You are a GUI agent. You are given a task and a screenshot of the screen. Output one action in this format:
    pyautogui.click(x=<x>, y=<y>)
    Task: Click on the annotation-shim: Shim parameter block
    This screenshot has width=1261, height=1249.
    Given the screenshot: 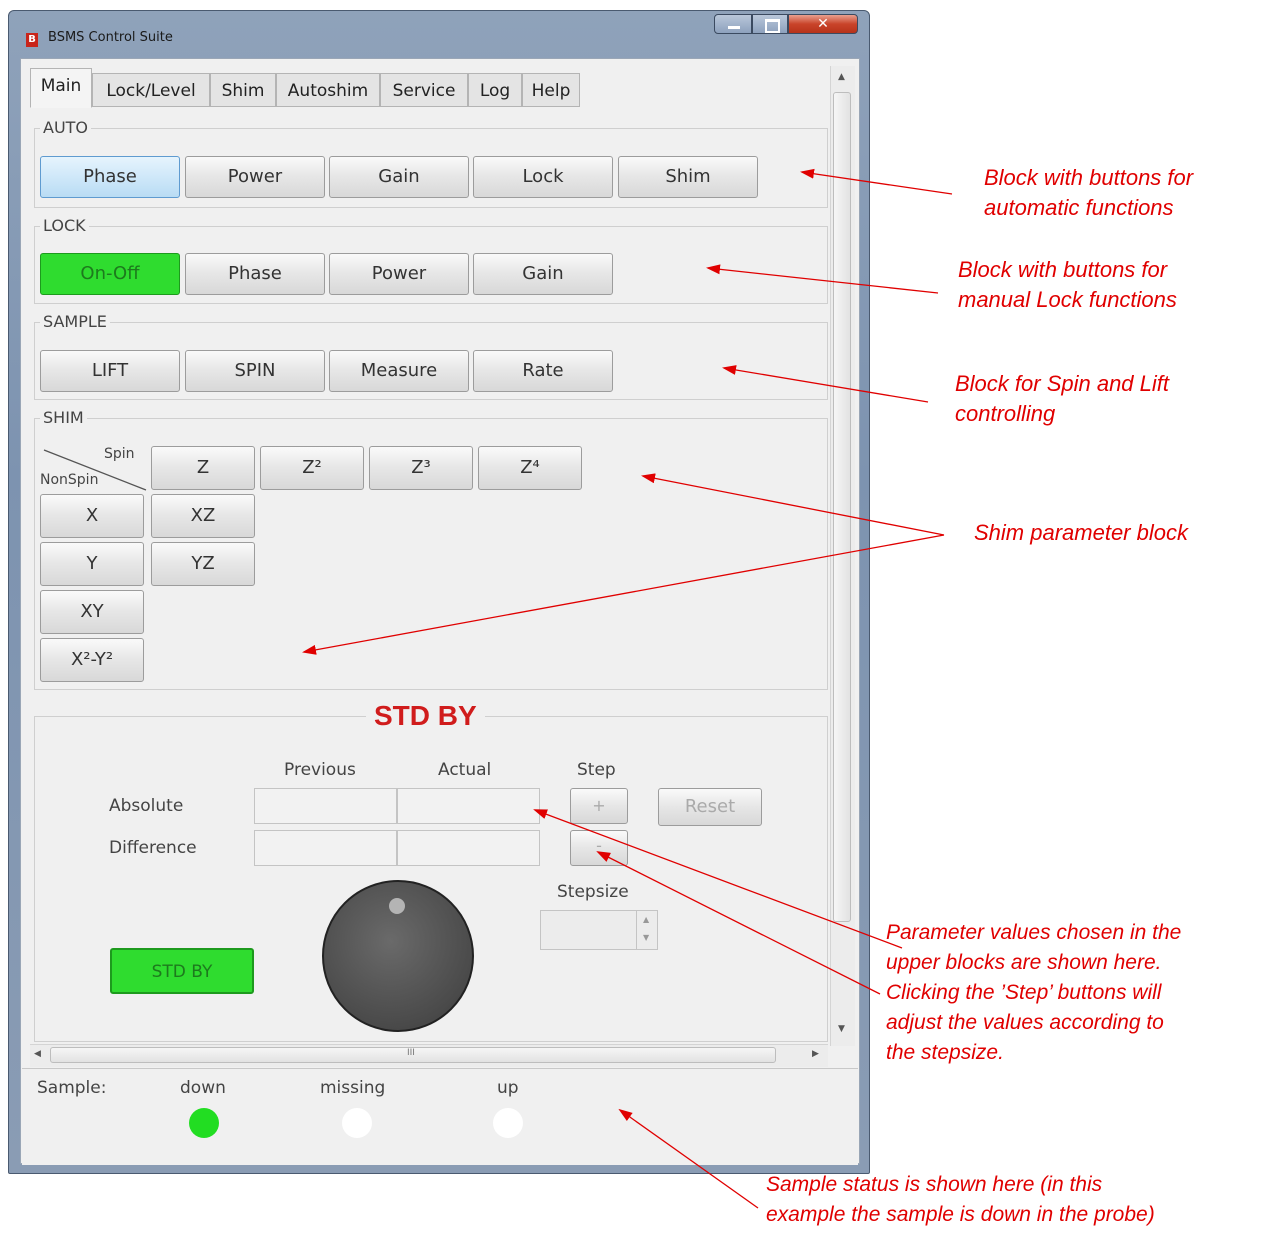 What is the action you would take?
    pyautogui.click(x=1081, y=532)
    